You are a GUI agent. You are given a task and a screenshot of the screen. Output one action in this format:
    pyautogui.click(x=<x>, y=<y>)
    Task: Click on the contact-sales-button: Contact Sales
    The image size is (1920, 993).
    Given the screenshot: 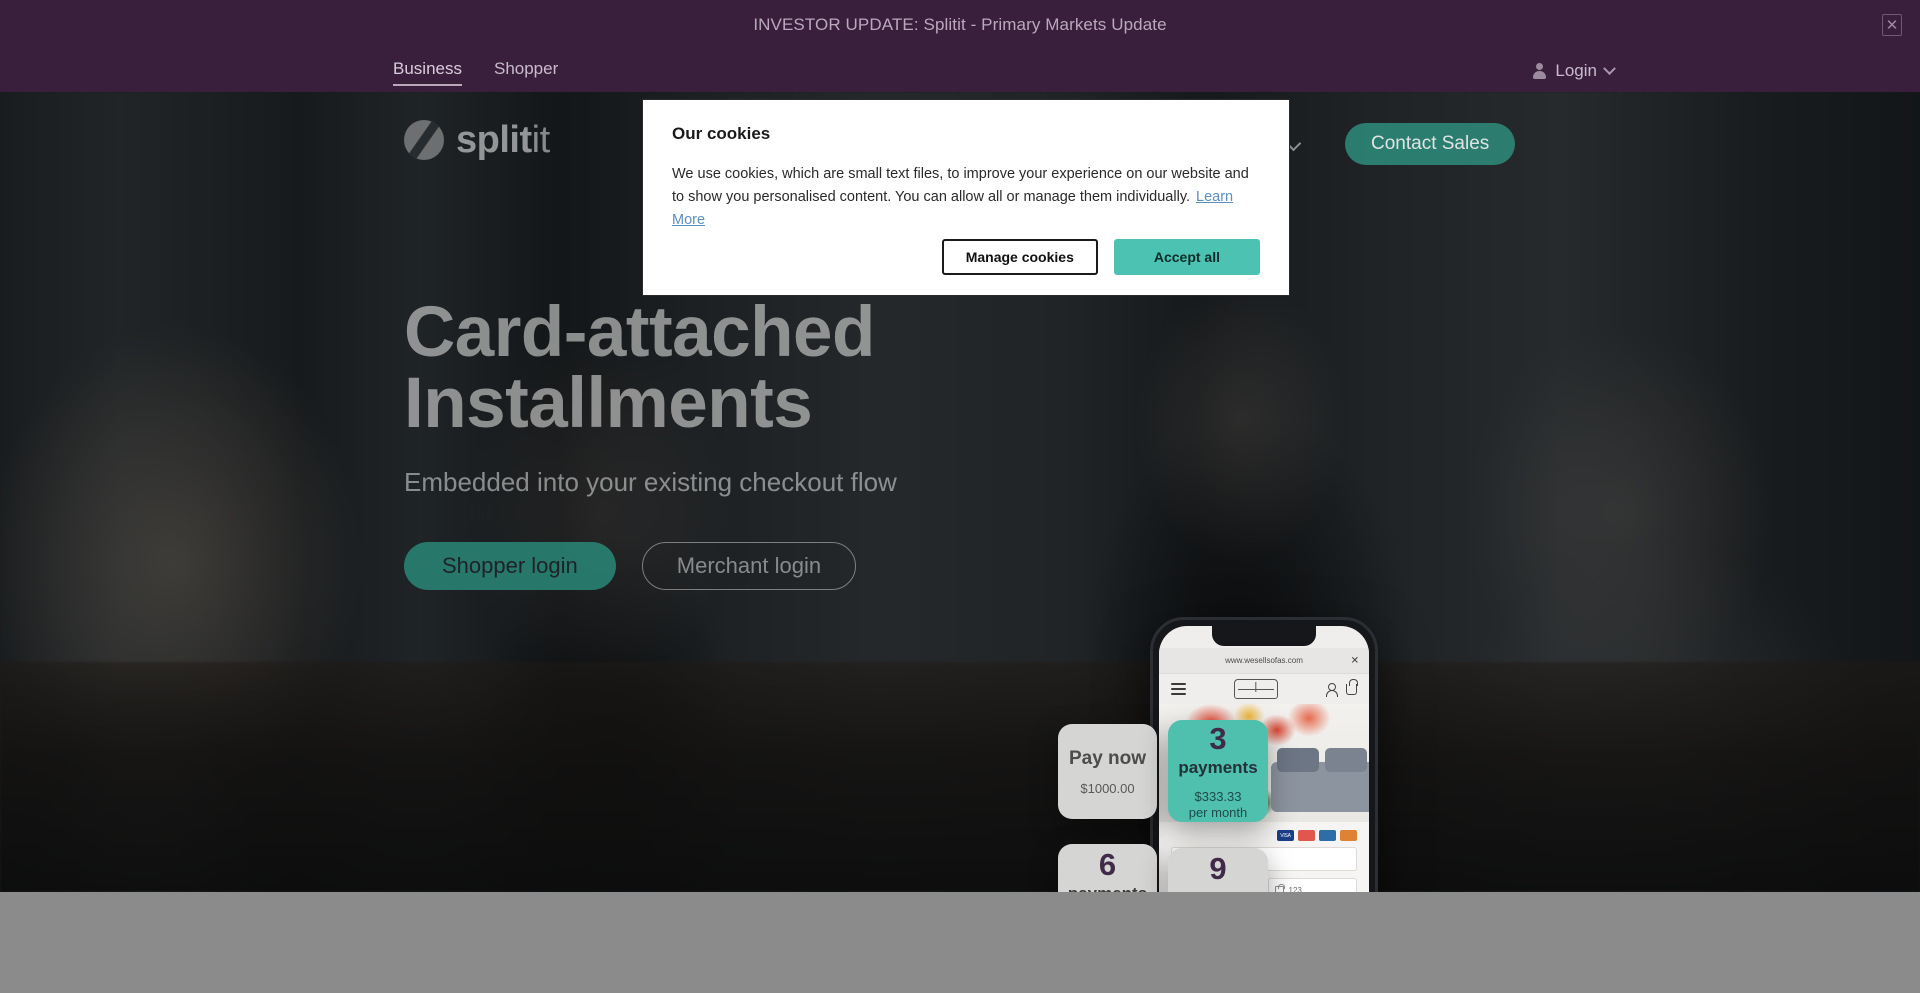 What is the action you would take?
    pyautogui.click(x=1430, y=144)
    